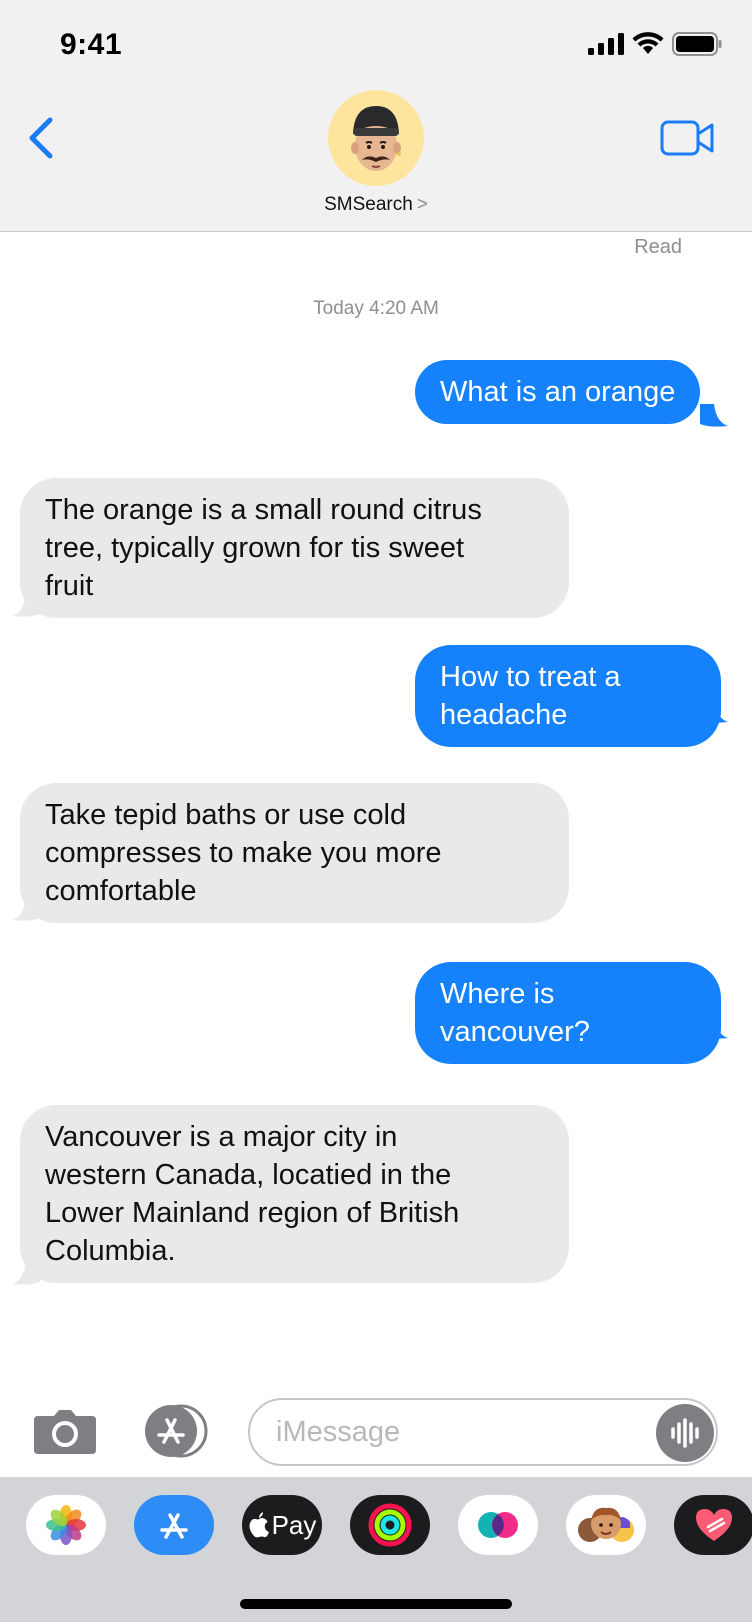  Describe the element at coordinates (226, 815) in the screenshot. I see `message-text-line: Take tepid baths or use cold` at that location.